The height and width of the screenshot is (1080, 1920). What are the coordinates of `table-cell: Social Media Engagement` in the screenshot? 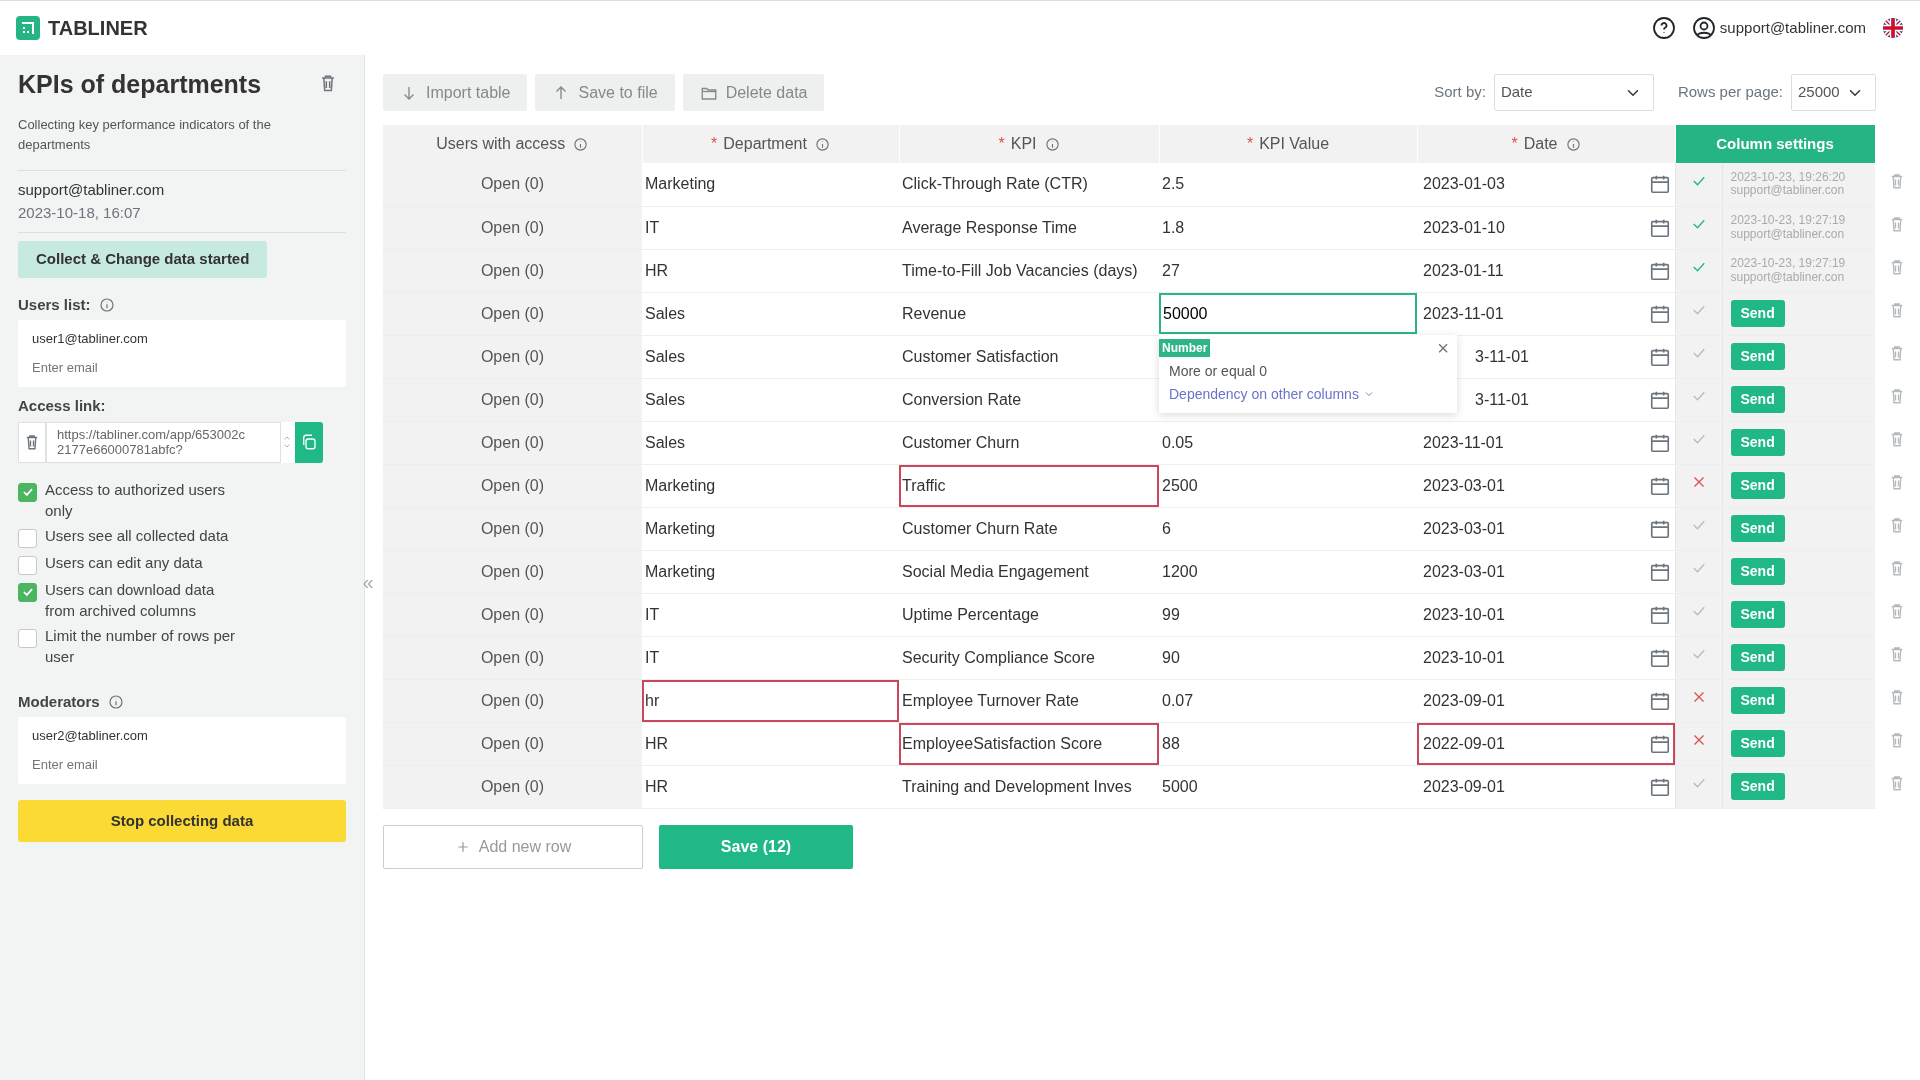 It's located at (1029, 571).